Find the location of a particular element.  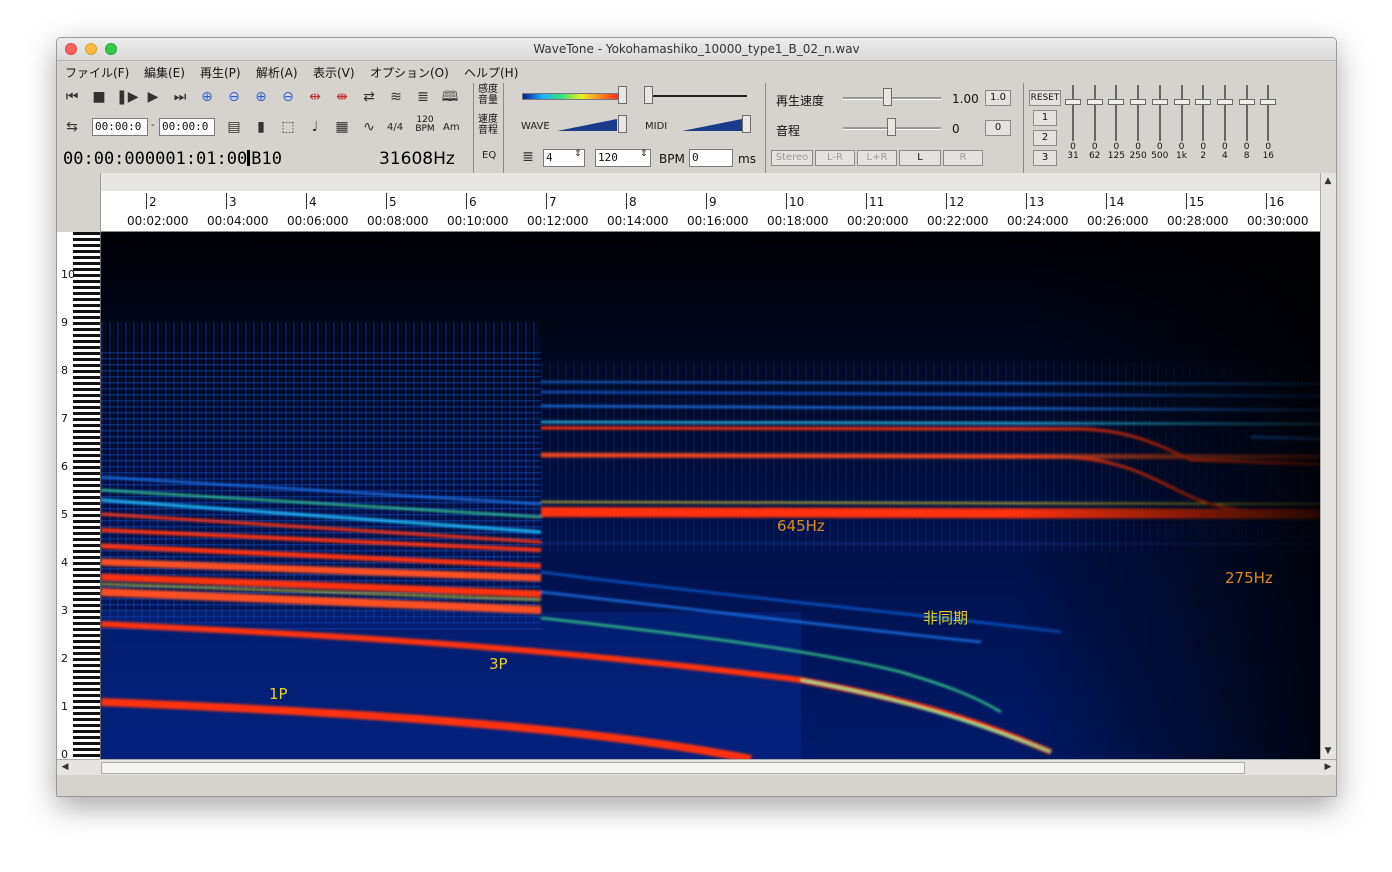

piano-keyboard: 10 9 8 7 6 5 4 3 2 1 0 is located at coordinates (79, 495).